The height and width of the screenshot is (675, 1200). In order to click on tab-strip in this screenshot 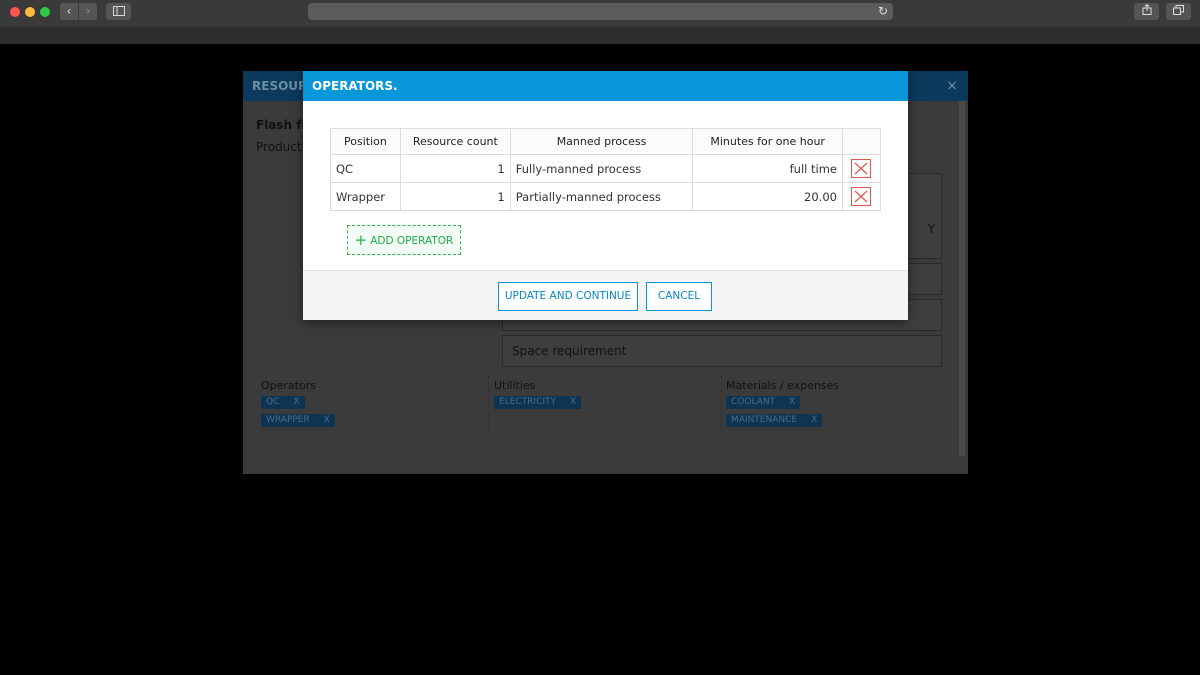, I will do `click(600, 35)`.